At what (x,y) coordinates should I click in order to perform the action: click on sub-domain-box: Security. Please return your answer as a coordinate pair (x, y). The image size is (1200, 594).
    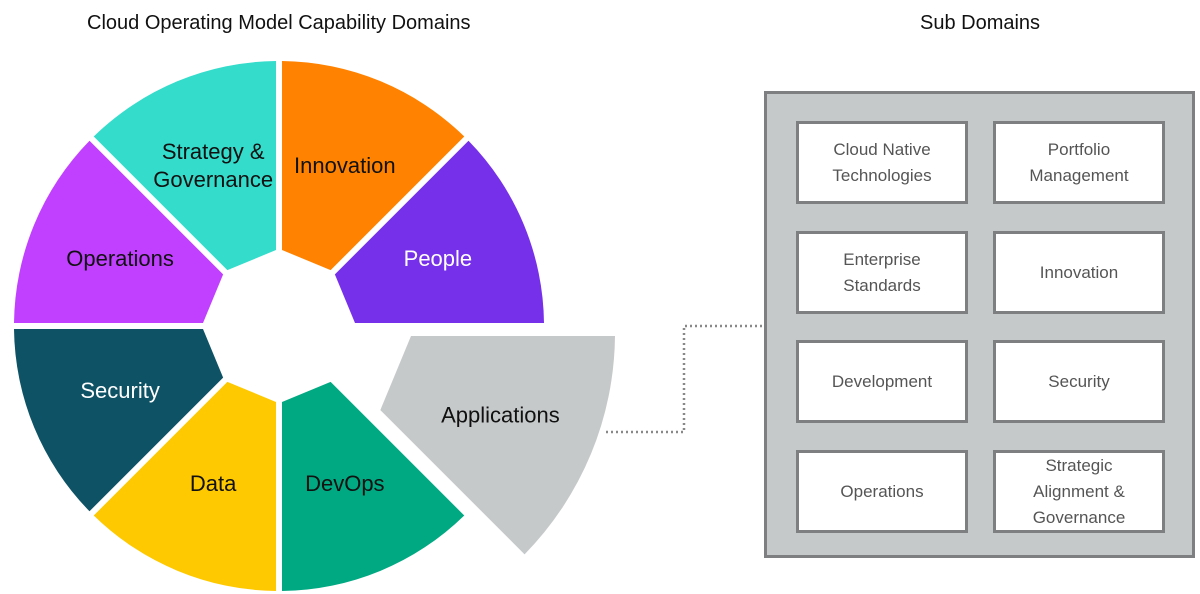
    Looking at the image, I should click on (1079, 381).